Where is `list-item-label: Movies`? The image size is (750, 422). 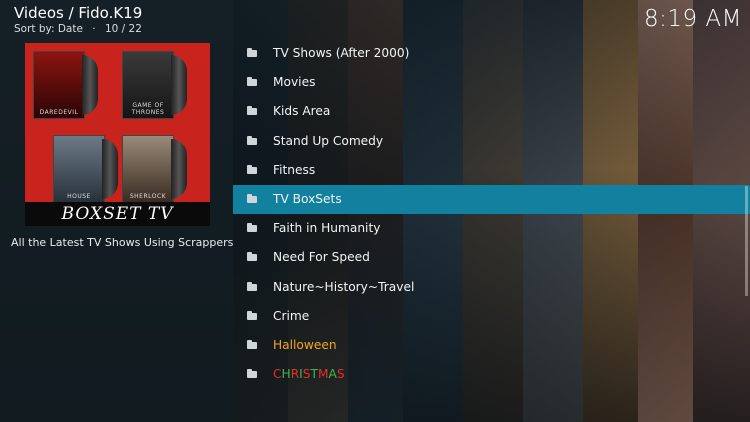
list-item-label: Movies is located at coordinates (294, 82).